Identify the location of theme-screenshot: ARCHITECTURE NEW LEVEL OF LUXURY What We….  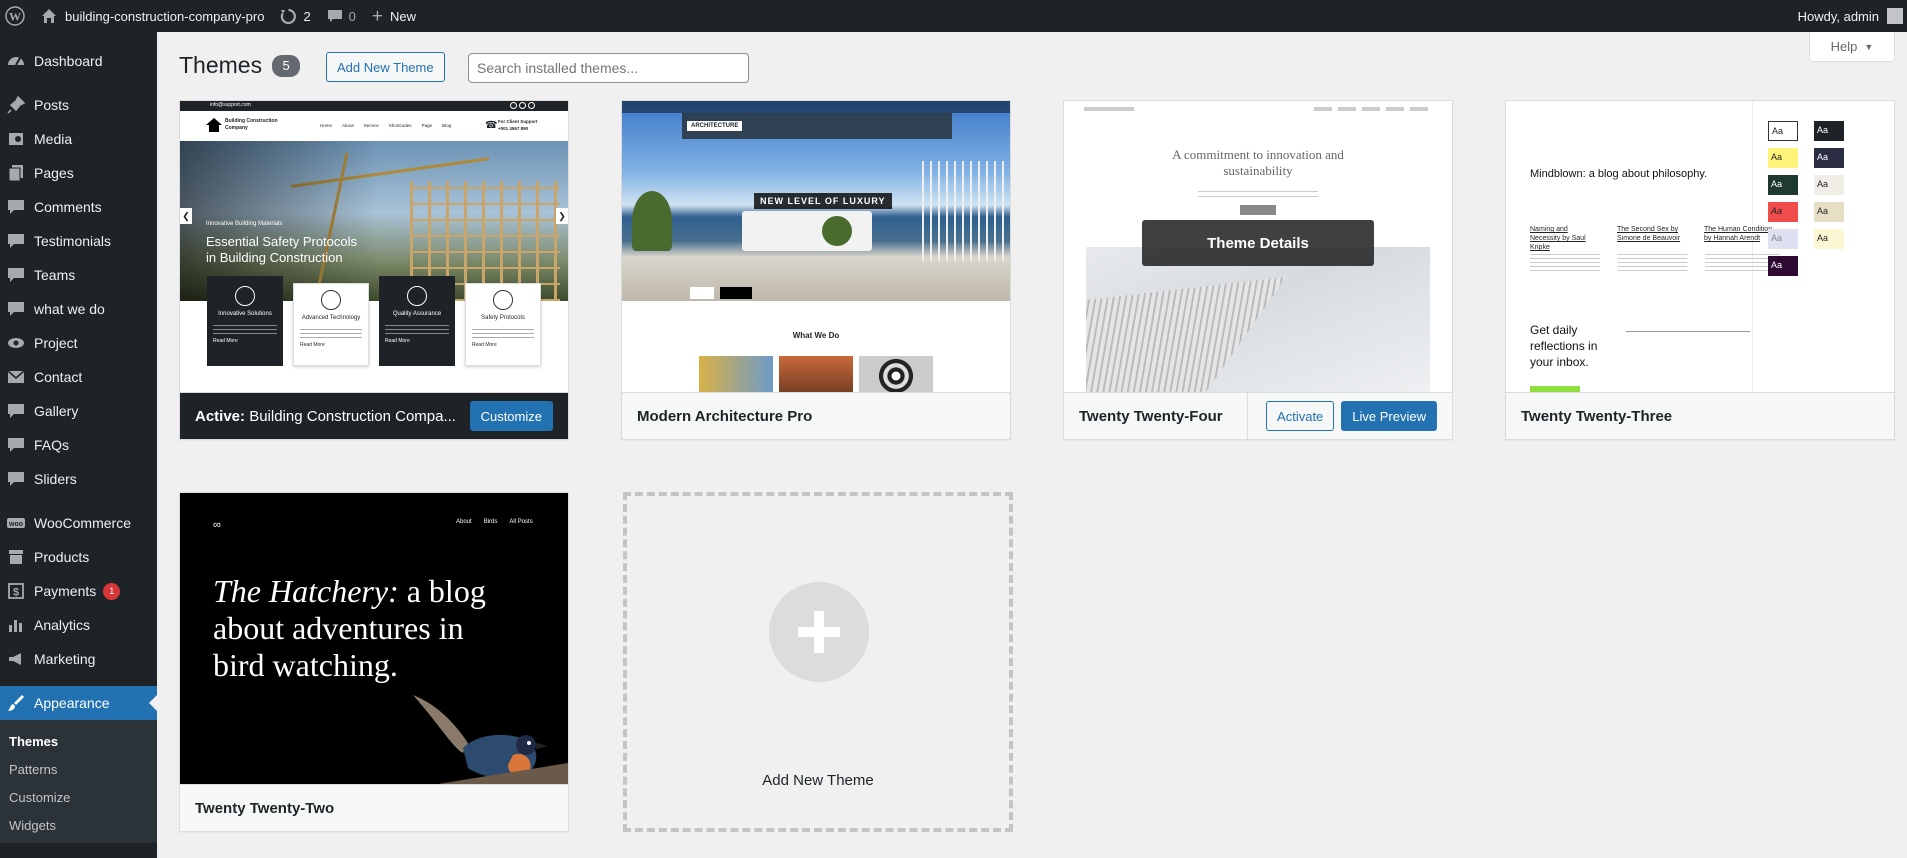
(816, 246).